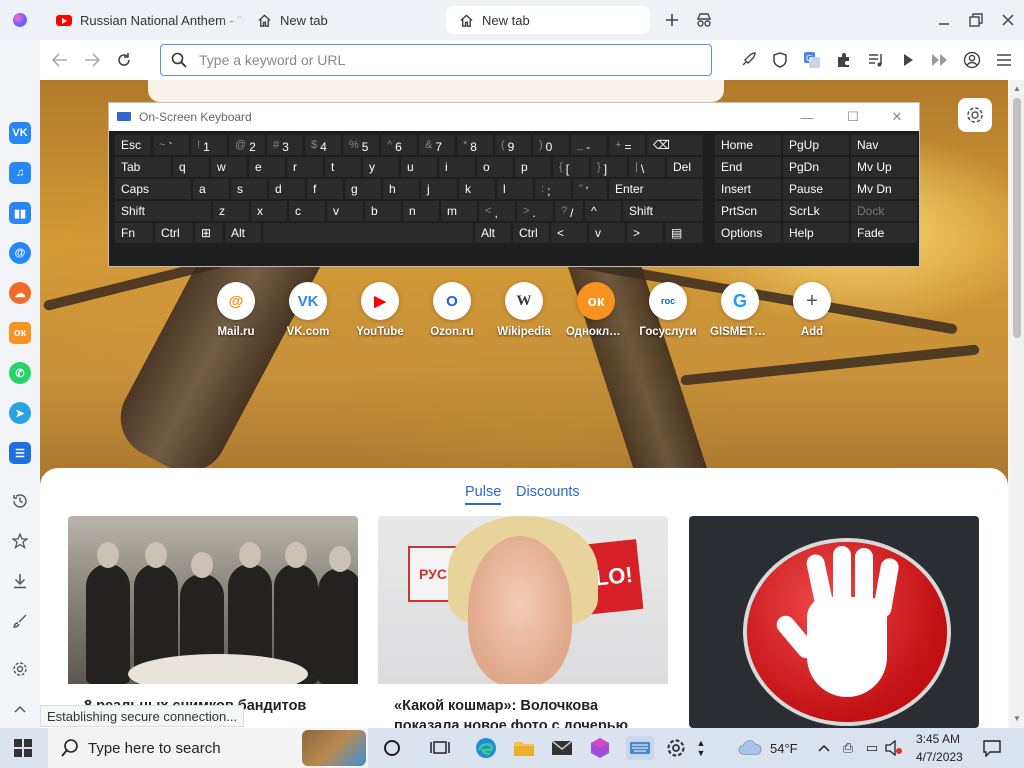 The width and height of the screenshot is (1024, 768). Describe the element at coordinates (171, 145) in the screenshot. I see `osk-key: ~ `` at that location.